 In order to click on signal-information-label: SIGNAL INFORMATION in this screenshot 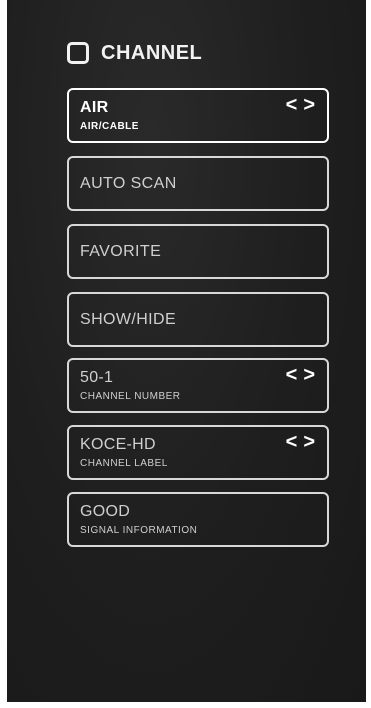, I will do `click(139, 530)`.